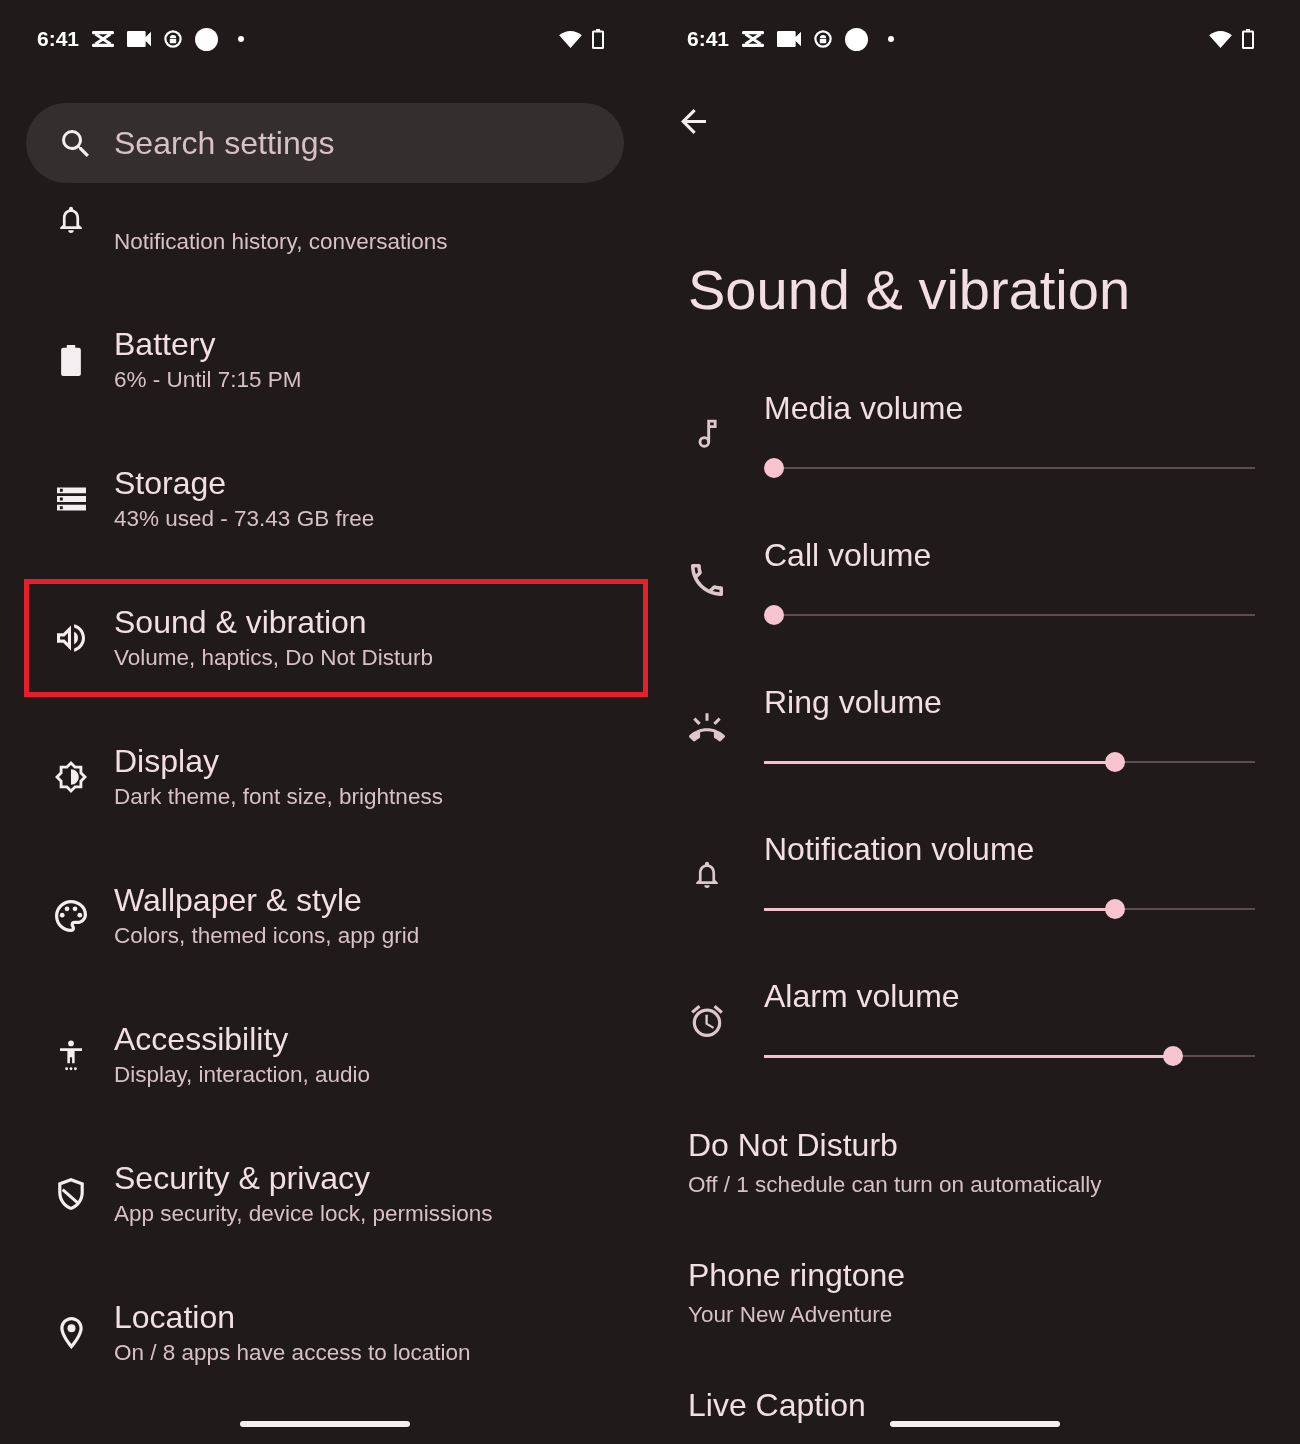 The image size is (1300, 1444). I want to click on settings-item: Wallpaper & style Colors, themed icons, app grid, so click(336, 916).